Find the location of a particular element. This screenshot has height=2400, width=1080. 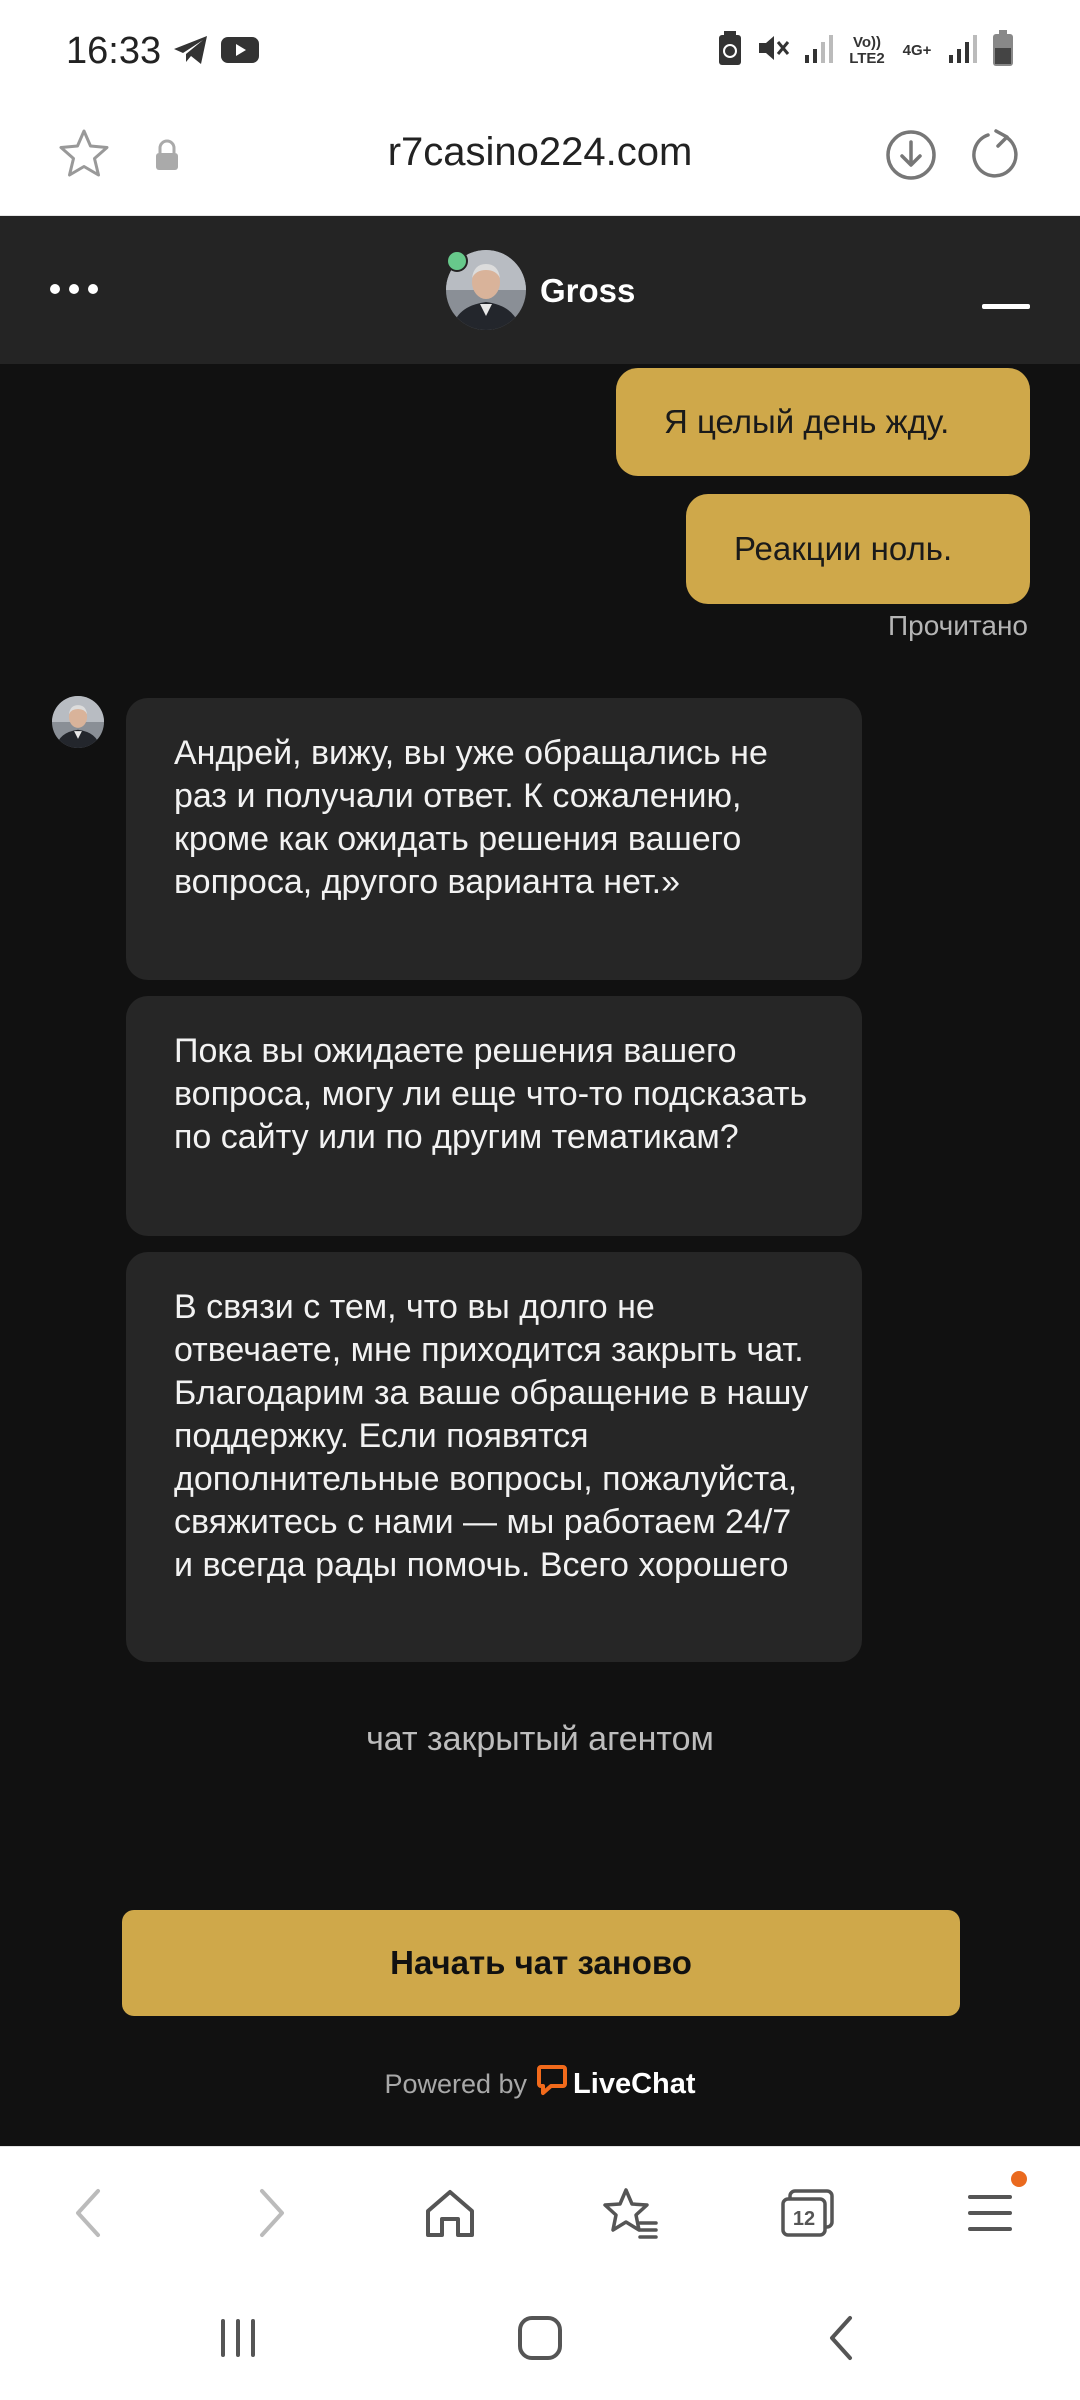

message-outgoing: Реакции ноль. is located at coordinates (858, 549).